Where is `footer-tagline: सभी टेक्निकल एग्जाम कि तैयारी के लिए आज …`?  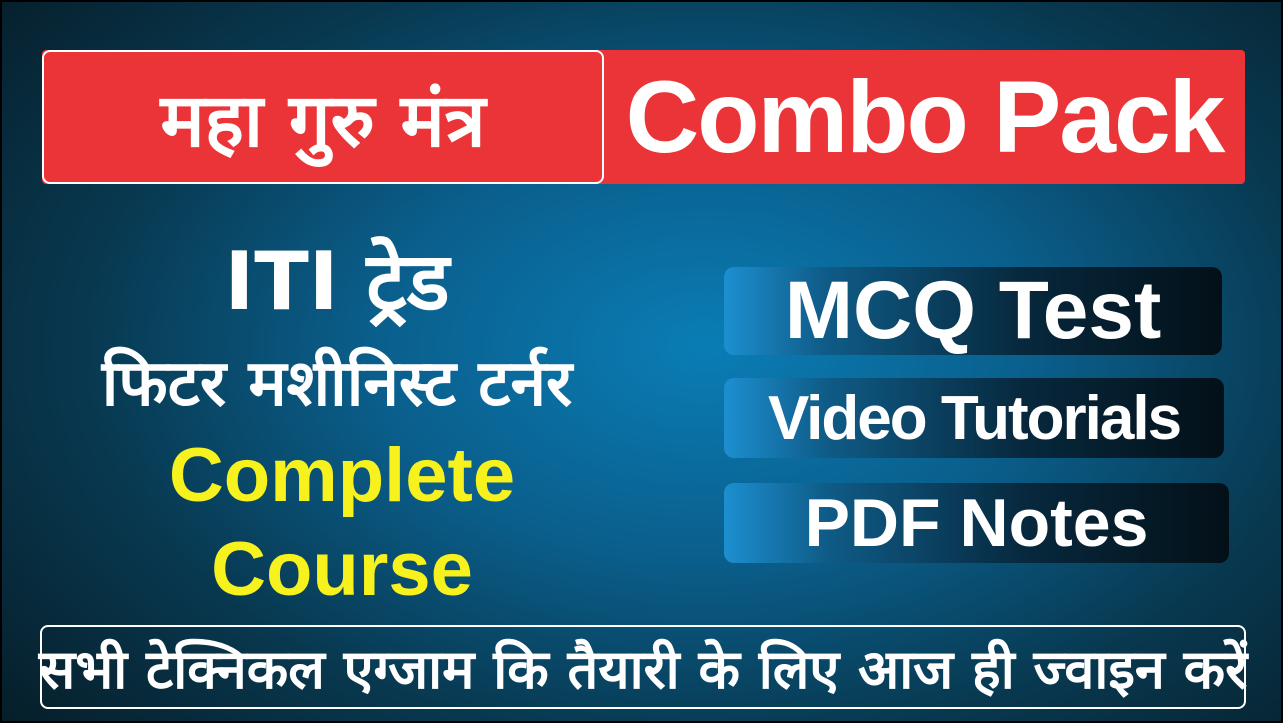 footer-tagline: सभी टेक्निकल एग्जाम कि तैयारी के लिए आज … is located at coordinates (643, 667).